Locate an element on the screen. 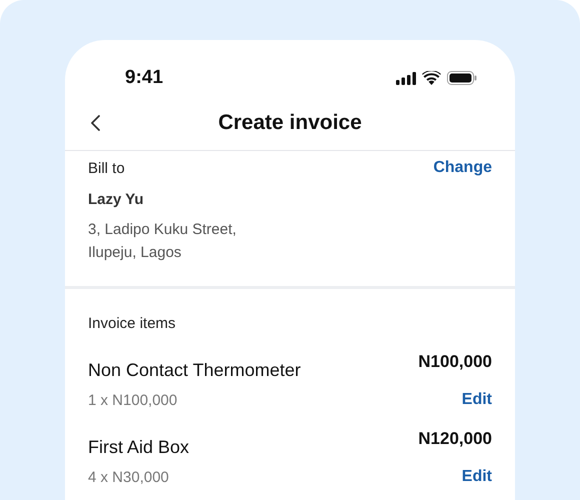 This screenshot has width=580, height=500. item-amount: N120,000 is located at coordinates (455, 439).